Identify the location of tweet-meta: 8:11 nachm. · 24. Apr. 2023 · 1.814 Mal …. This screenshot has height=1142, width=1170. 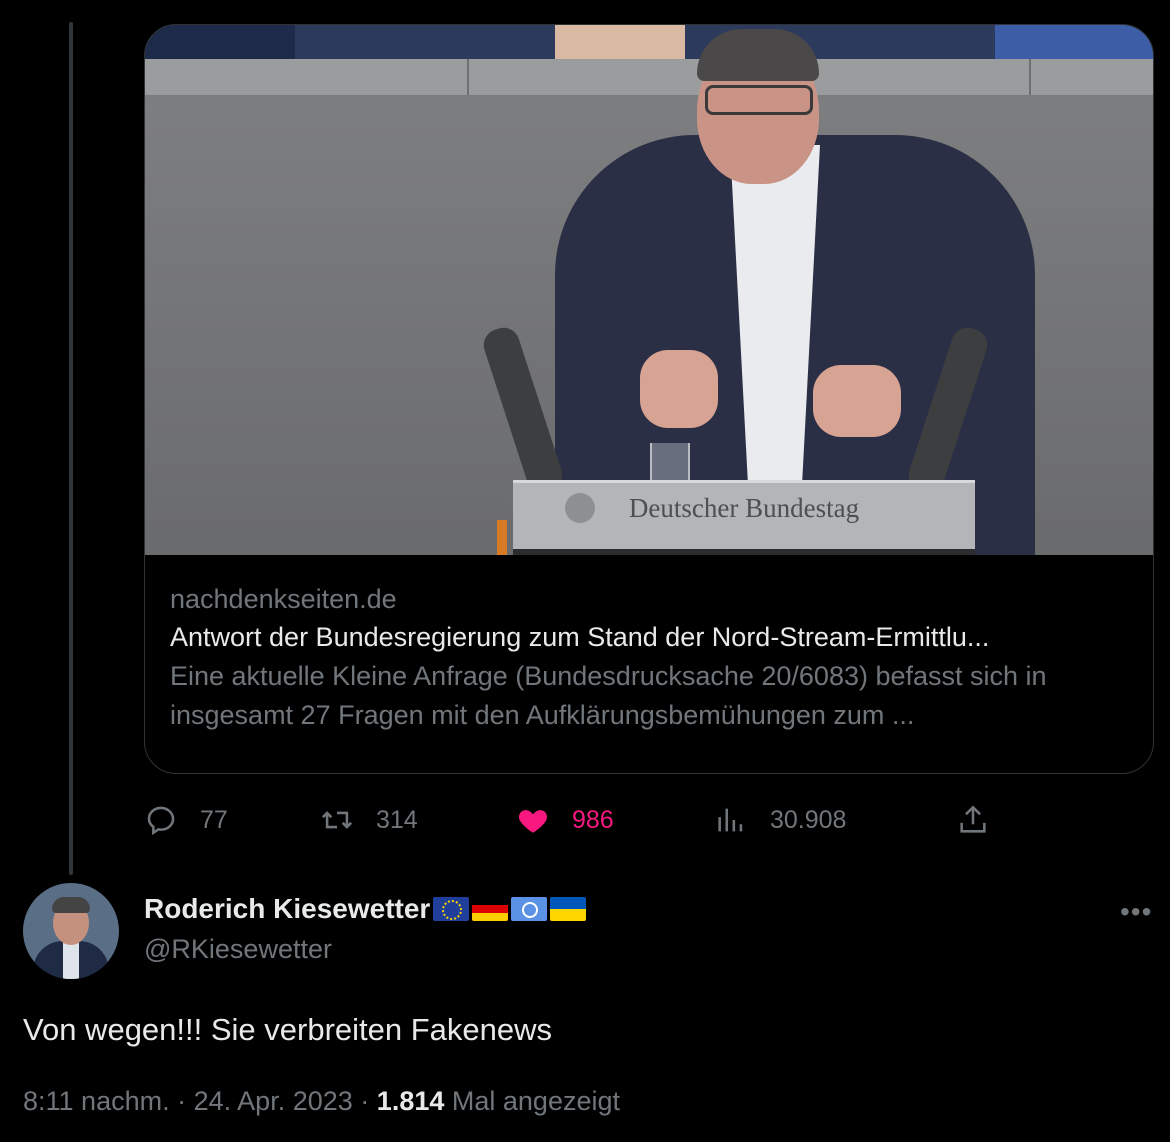
(321, 1101).